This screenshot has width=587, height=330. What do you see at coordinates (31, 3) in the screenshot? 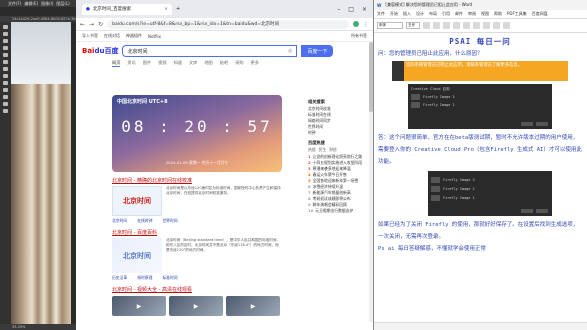
I see `ps-menu-item: 编辑(E)` at bounding box center [31, 3].